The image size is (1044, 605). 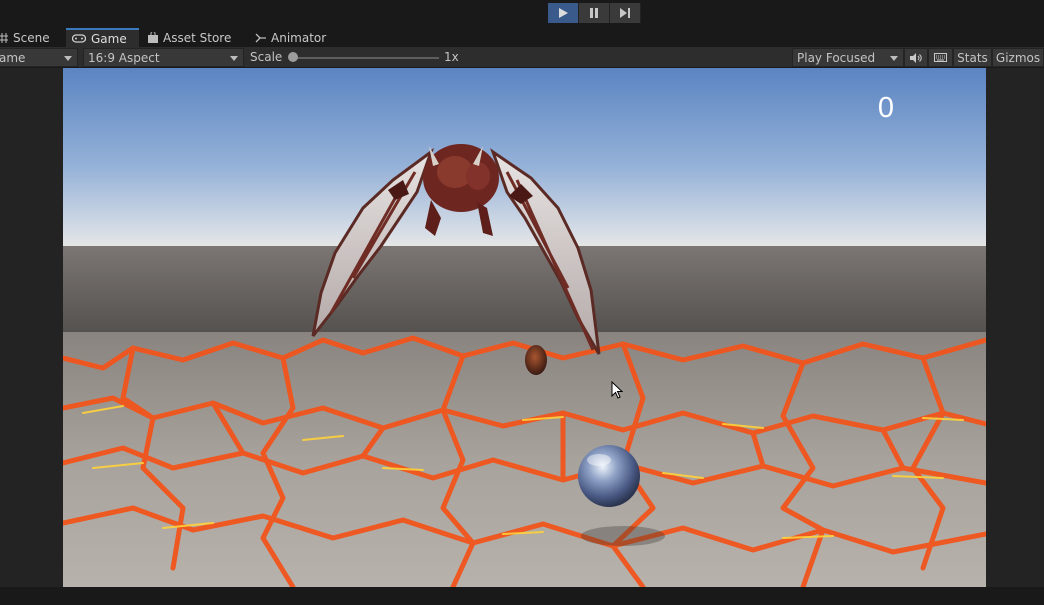 What do you see at coordinates (39, 57) in the screenshot?
I see `display-dropdown: ame` at bounding box center [39, 57].